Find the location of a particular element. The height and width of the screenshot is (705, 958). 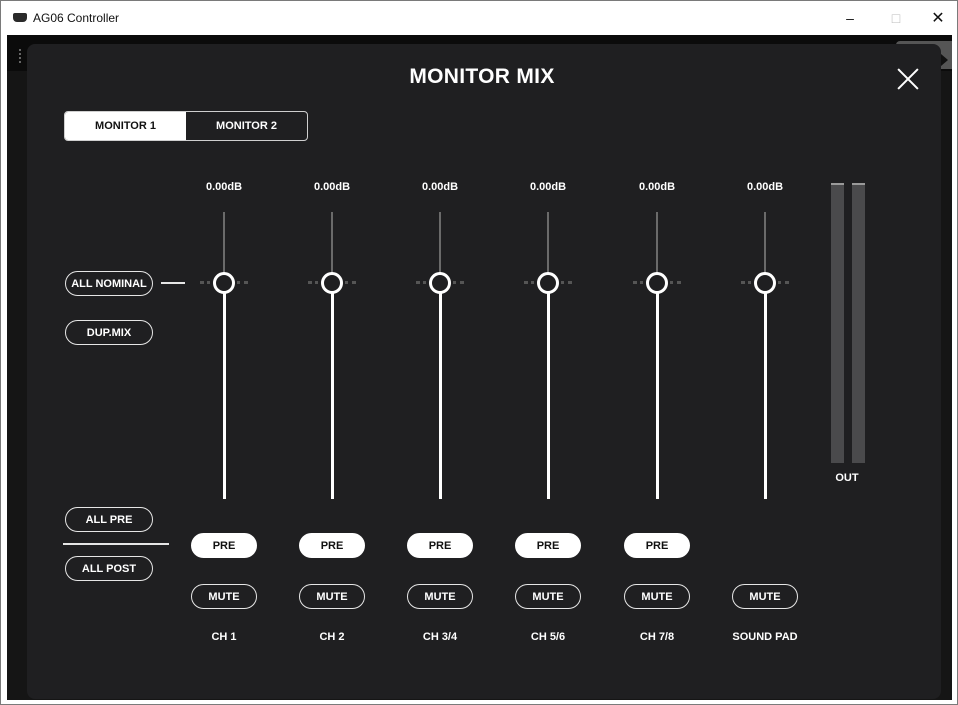

play-icon is located at coordinates (944, 60).